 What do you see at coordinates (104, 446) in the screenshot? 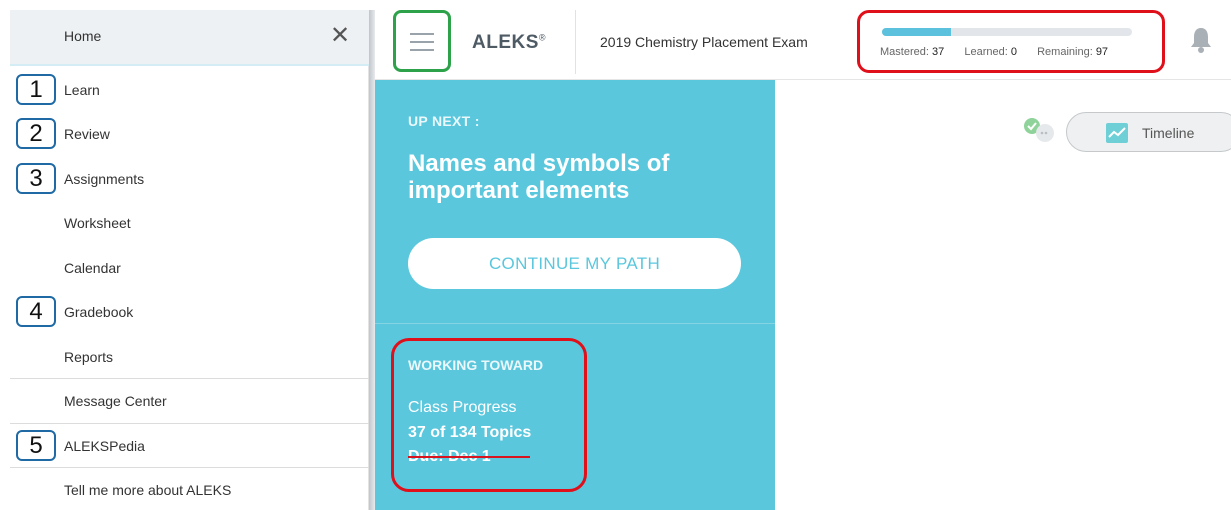
I see `sidebar-item-label: ALEKSPedia` at bounding box center [104, 446].